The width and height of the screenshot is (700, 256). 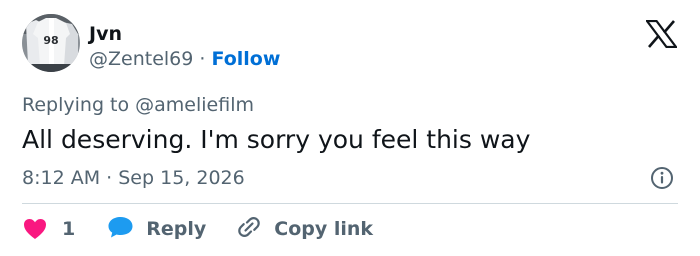 What do you see at coordinates (181, 178) in the screenshot?
I see `tweet-date: Sep 15, 2026` at bounding box center [181, 178].